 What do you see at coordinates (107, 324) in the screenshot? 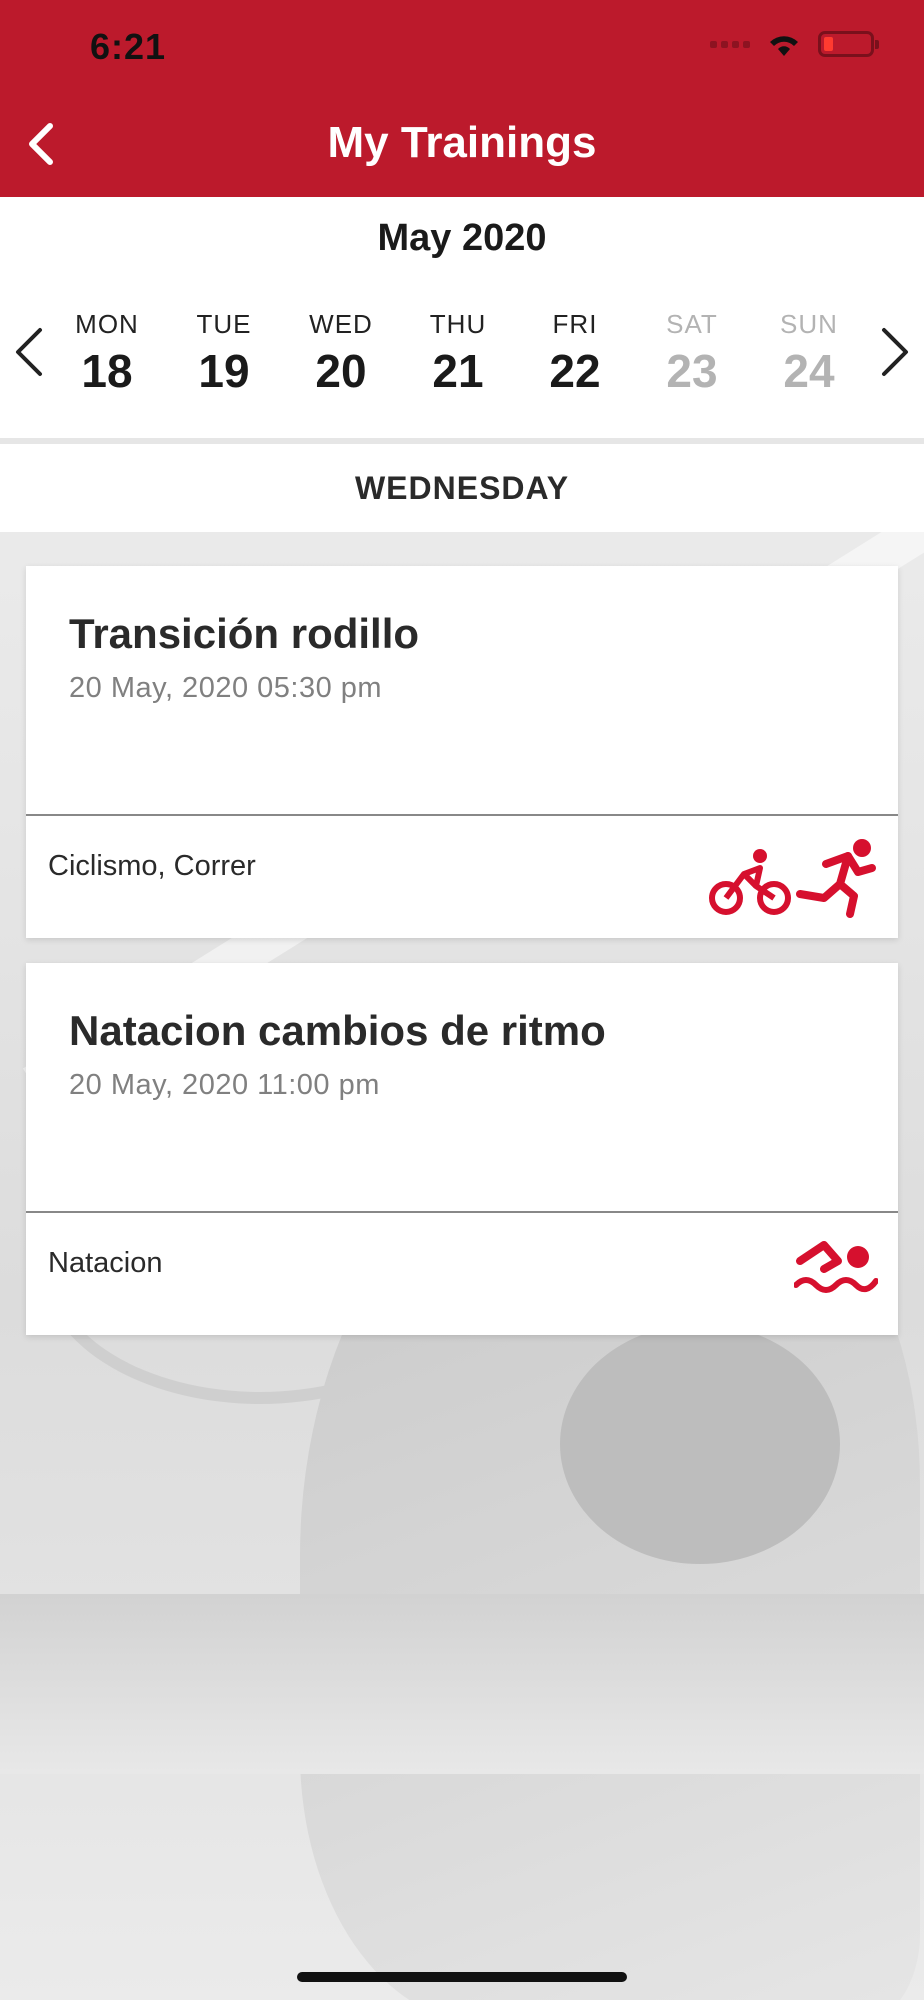
I see `day-name: MON` at bounding box center [107, 324].